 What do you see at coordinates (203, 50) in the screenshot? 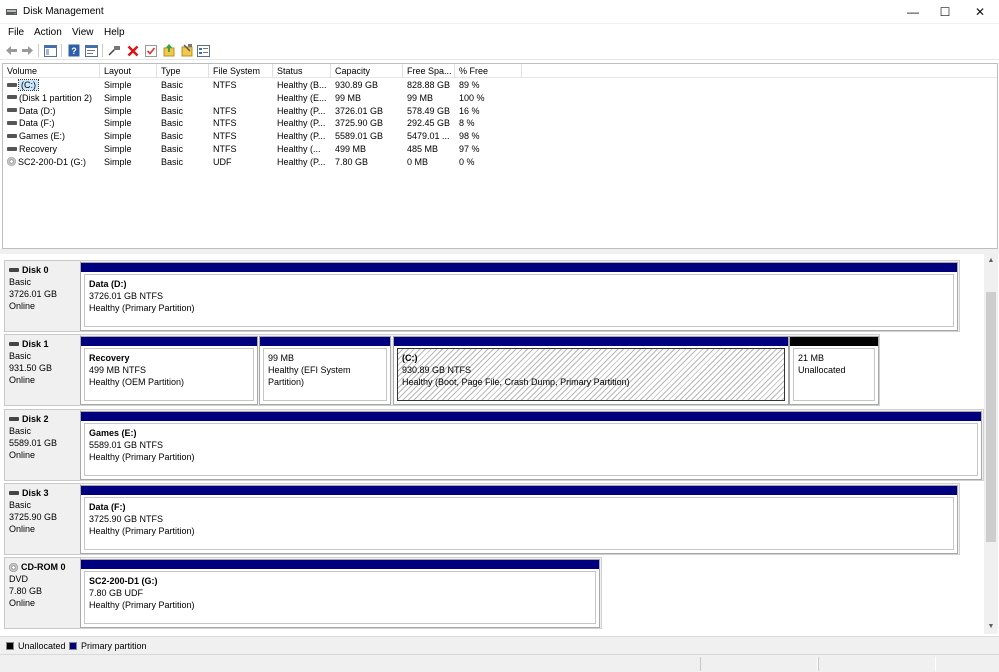
I see `settings-icon` at bounding box center [203, 50].